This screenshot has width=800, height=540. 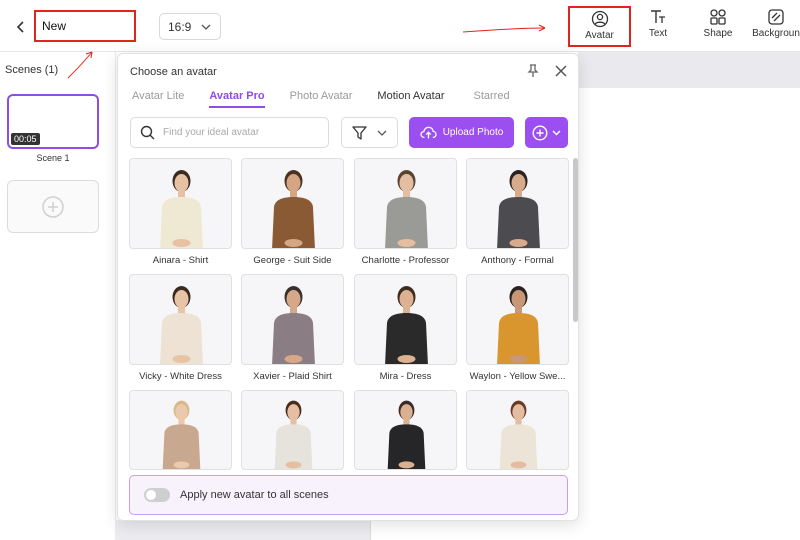 I want to click on add-scene-button, so click(x=53, y=206).